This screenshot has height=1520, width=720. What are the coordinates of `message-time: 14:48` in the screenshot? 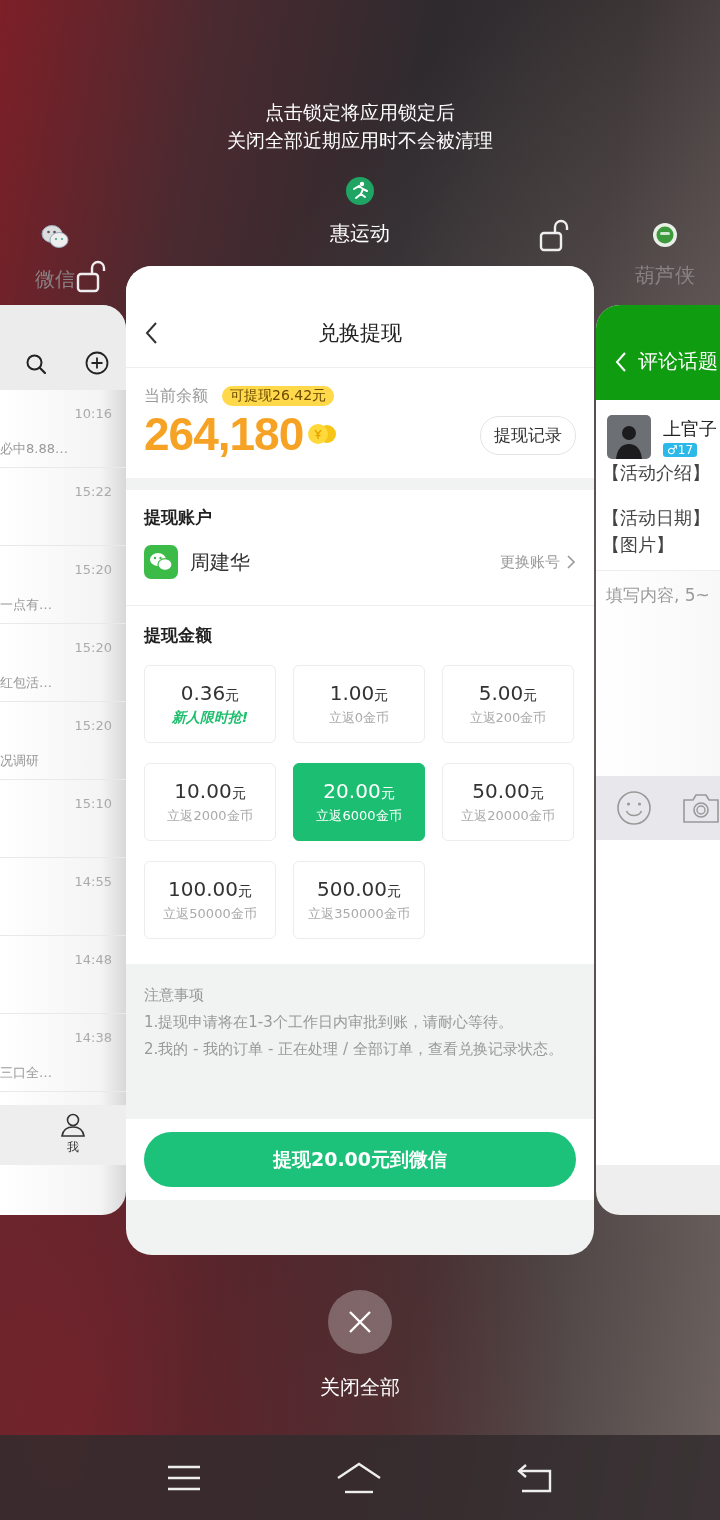 It's located at (93, 959).